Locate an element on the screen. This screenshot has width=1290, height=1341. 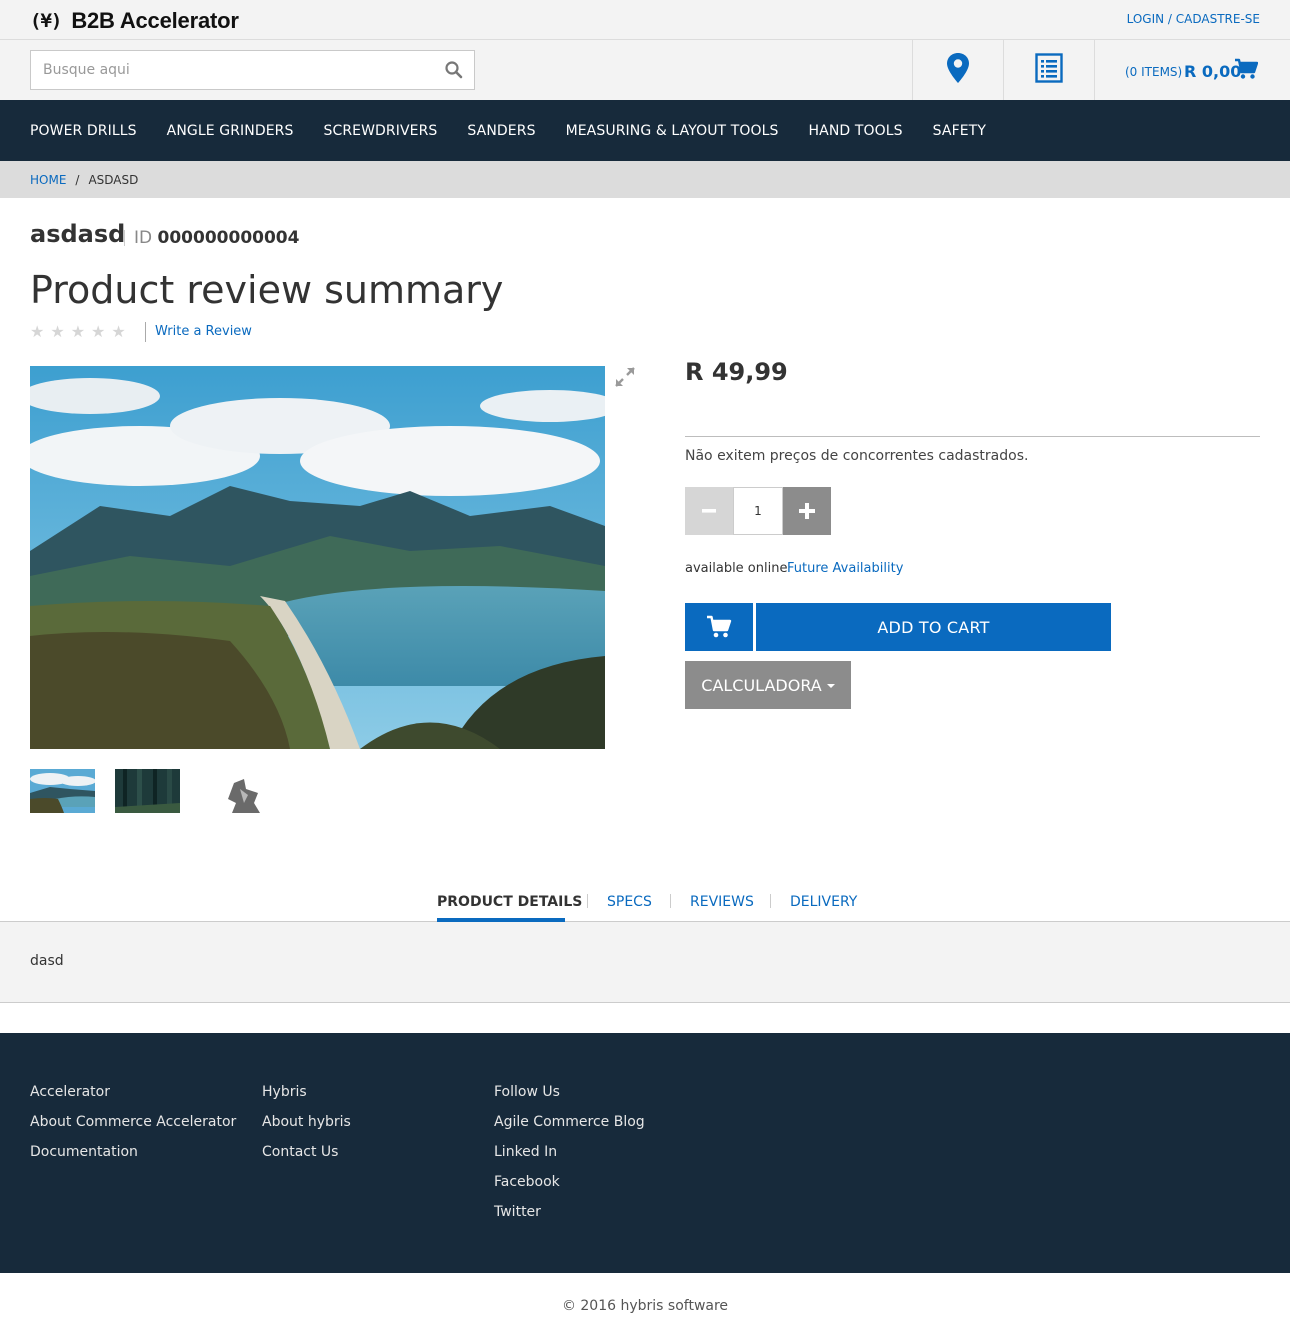
calculator-label: CALCULADORA is located at coordinates (761, 685).